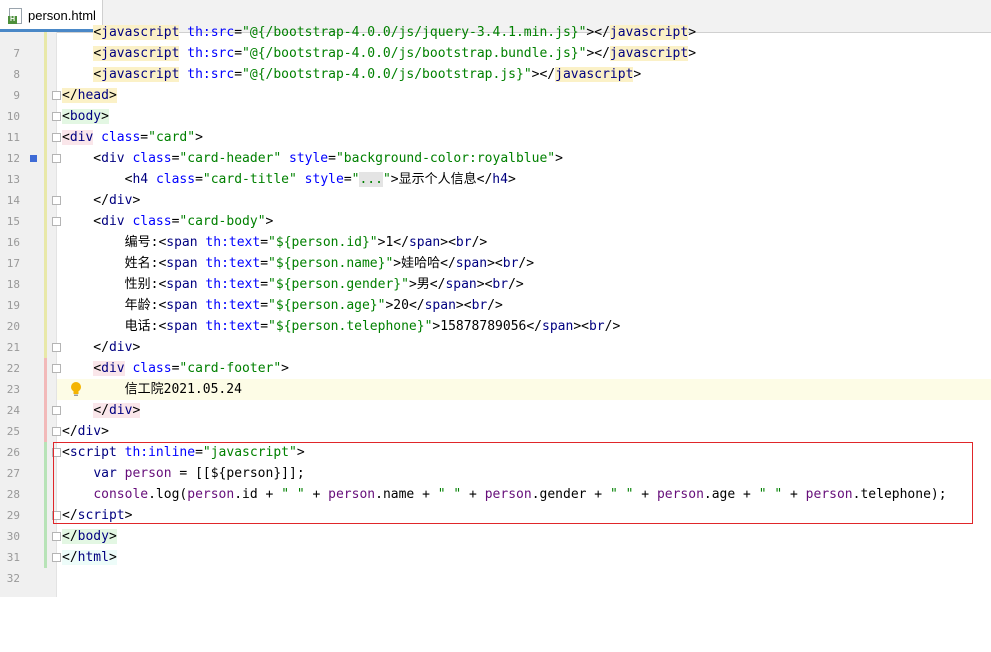 Image resolution: width=991 pixels, height=652 pixels. Describe the element at coordinates (104, 147) in the screenshot. I see `code-line-12: 12 <div class="card">` at that location.